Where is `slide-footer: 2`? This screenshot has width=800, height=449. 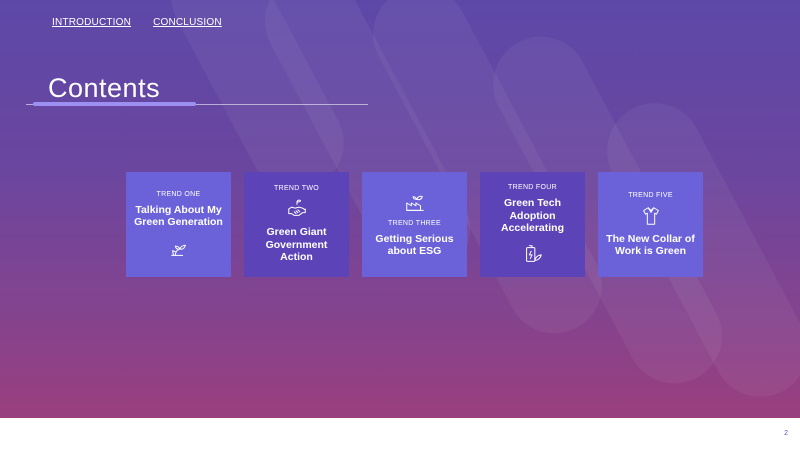
slide-footer: 2 is located at coordinates (400, 433).